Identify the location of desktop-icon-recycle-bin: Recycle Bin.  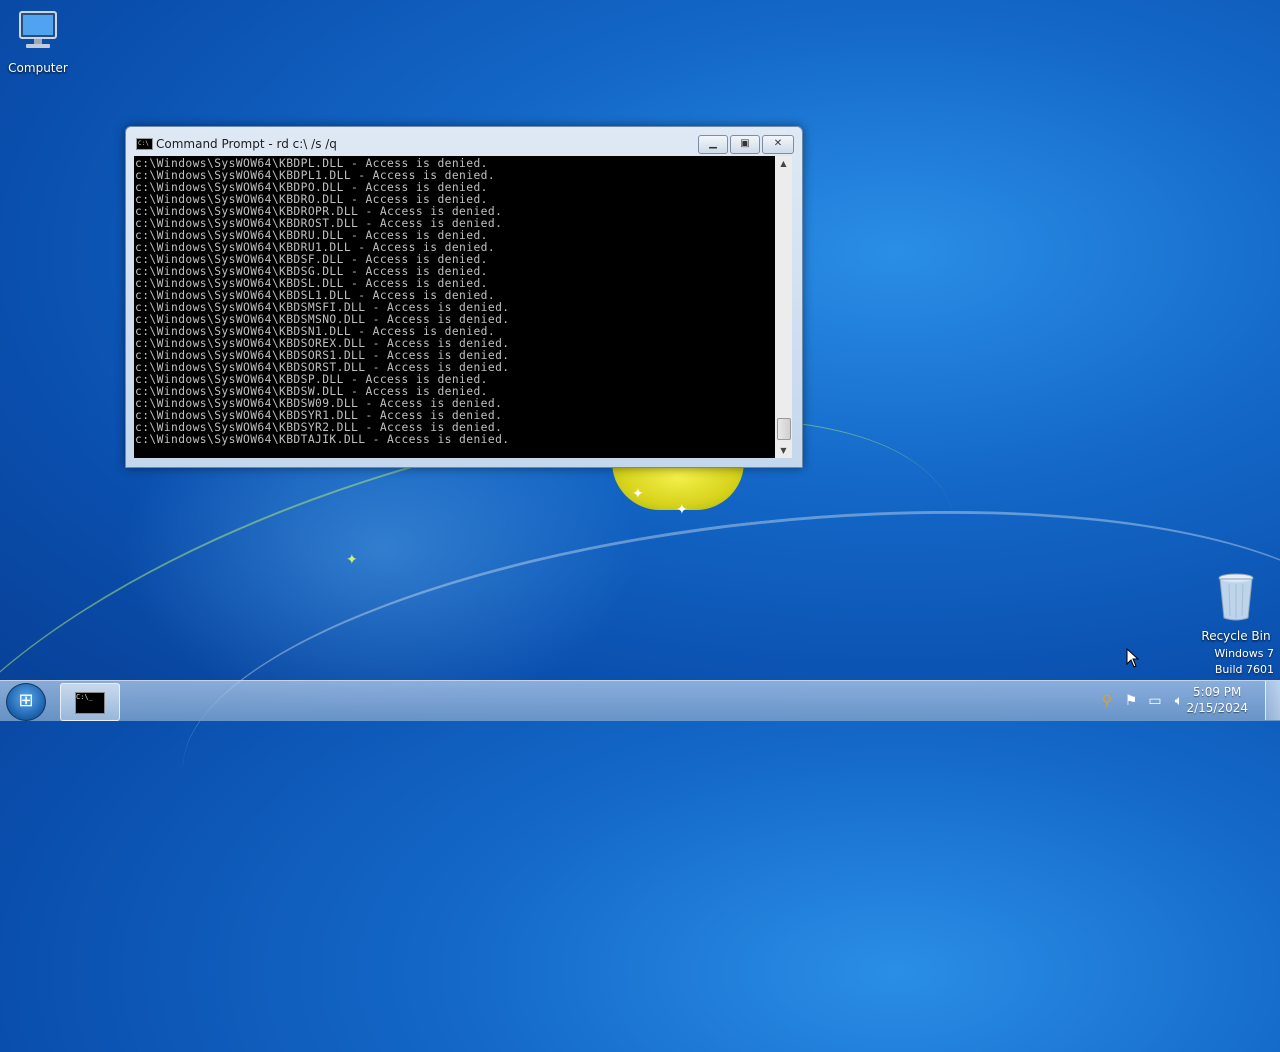
(1236, 607).